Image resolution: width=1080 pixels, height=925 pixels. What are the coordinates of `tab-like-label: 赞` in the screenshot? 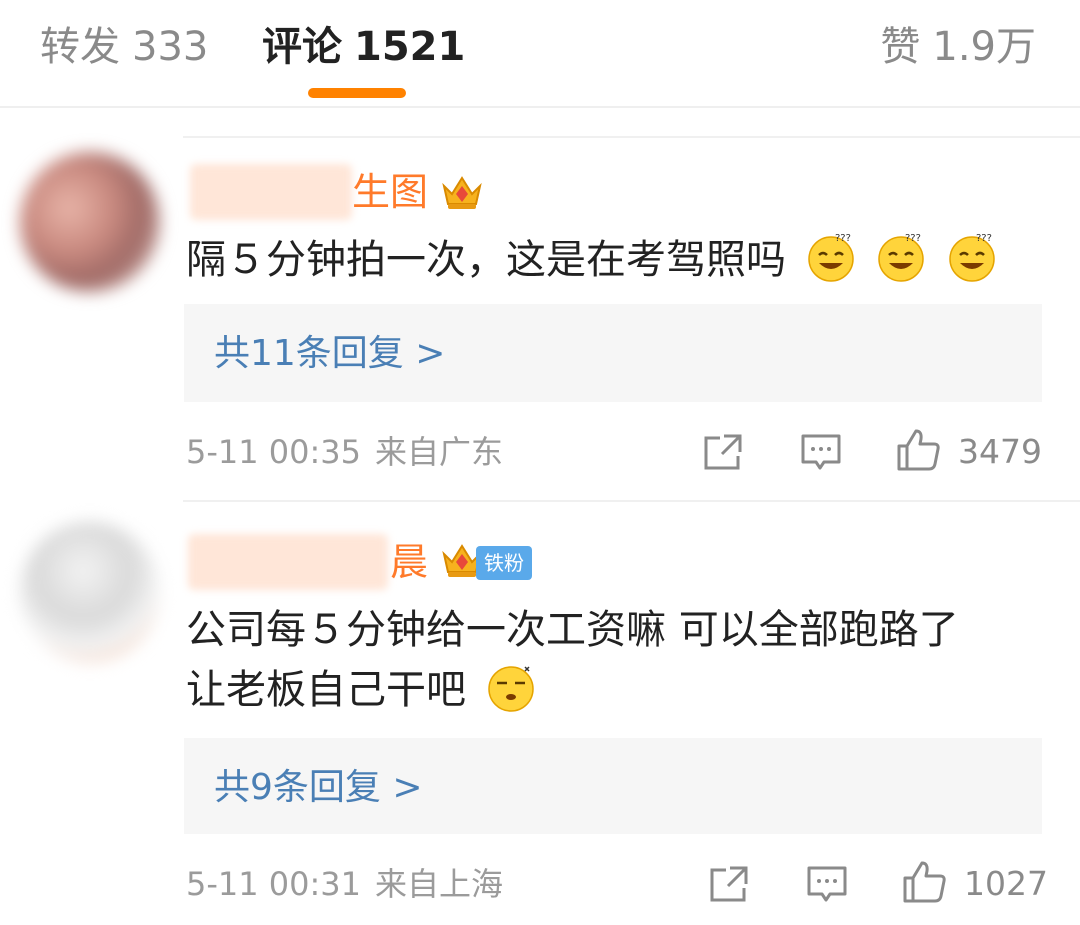 It's located at (900, 47).